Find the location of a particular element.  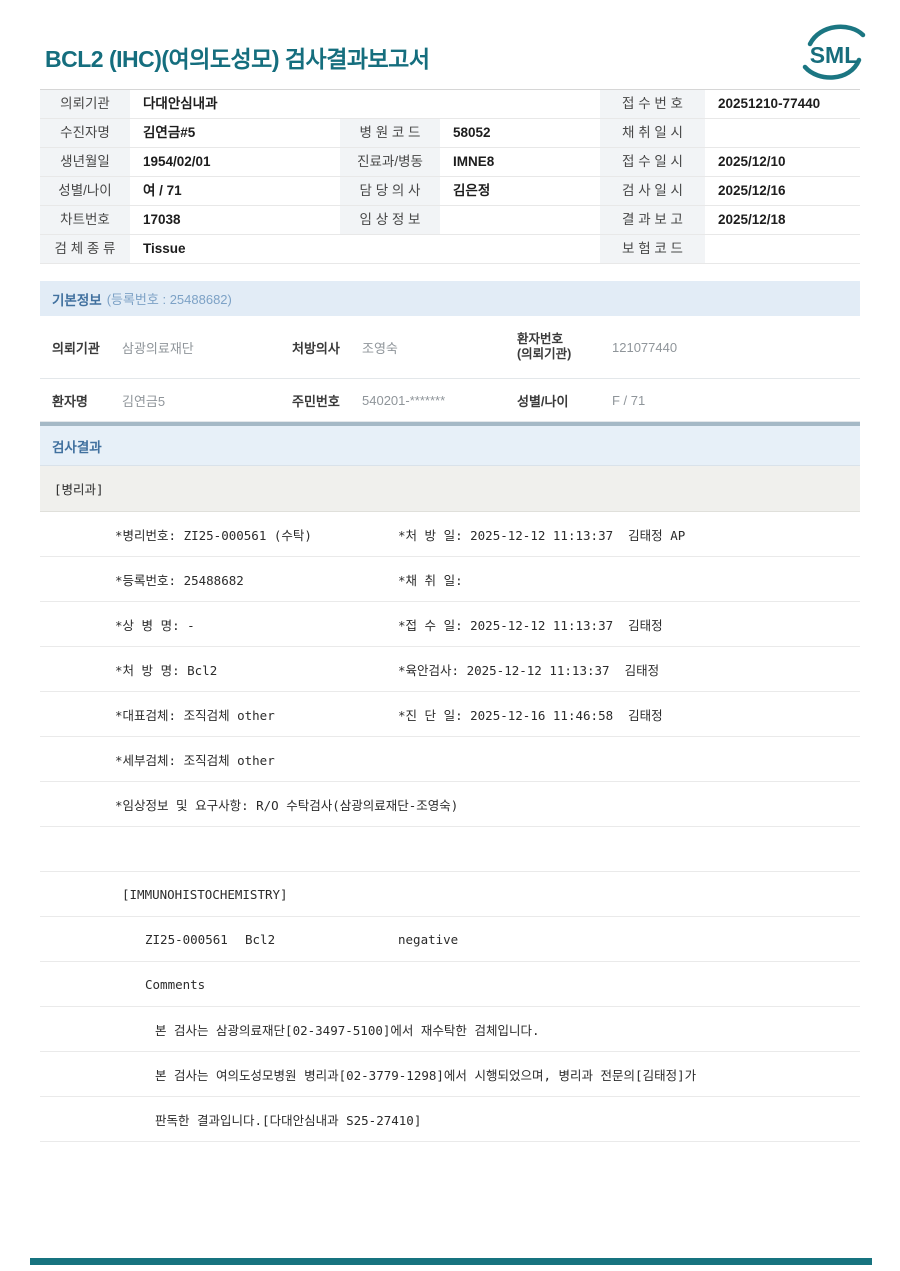

basic-info-cell: 성별/나이 F / 71 is located at coordinates (688, 400).